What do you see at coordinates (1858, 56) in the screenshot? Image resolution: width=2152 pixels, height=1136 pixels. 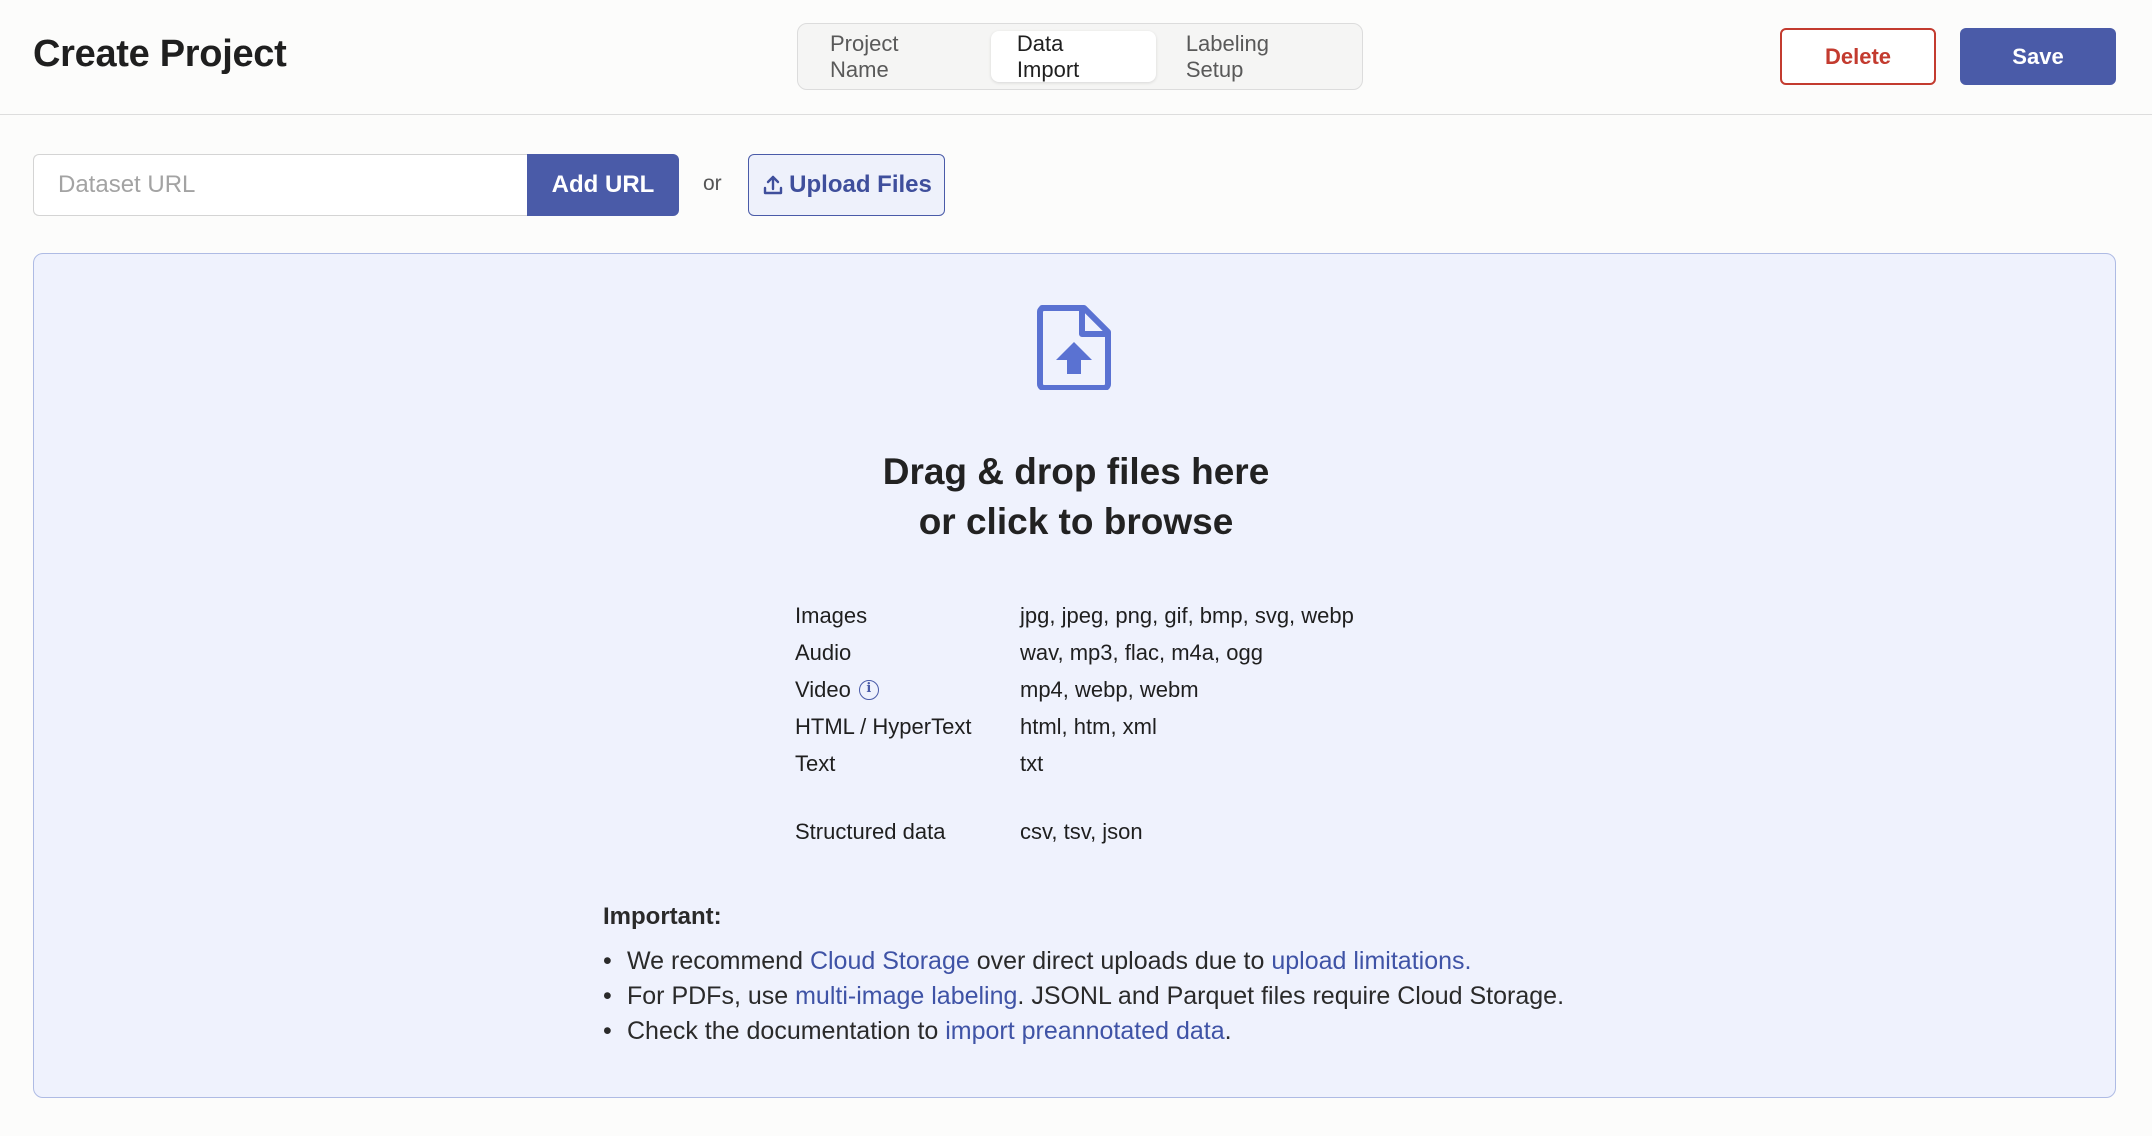 I see `delete-button: Delete` at bounding box center [1858, 56].